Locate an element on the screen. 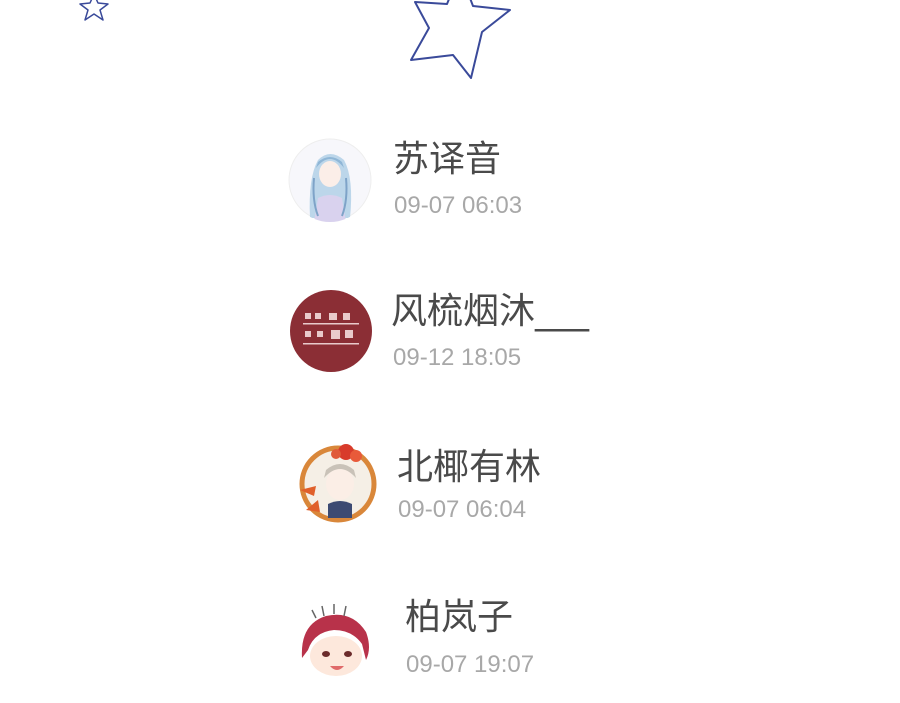 The image size is (900, 703). timestamp: 09-07 19:07 is located at coordinates (470, 664).